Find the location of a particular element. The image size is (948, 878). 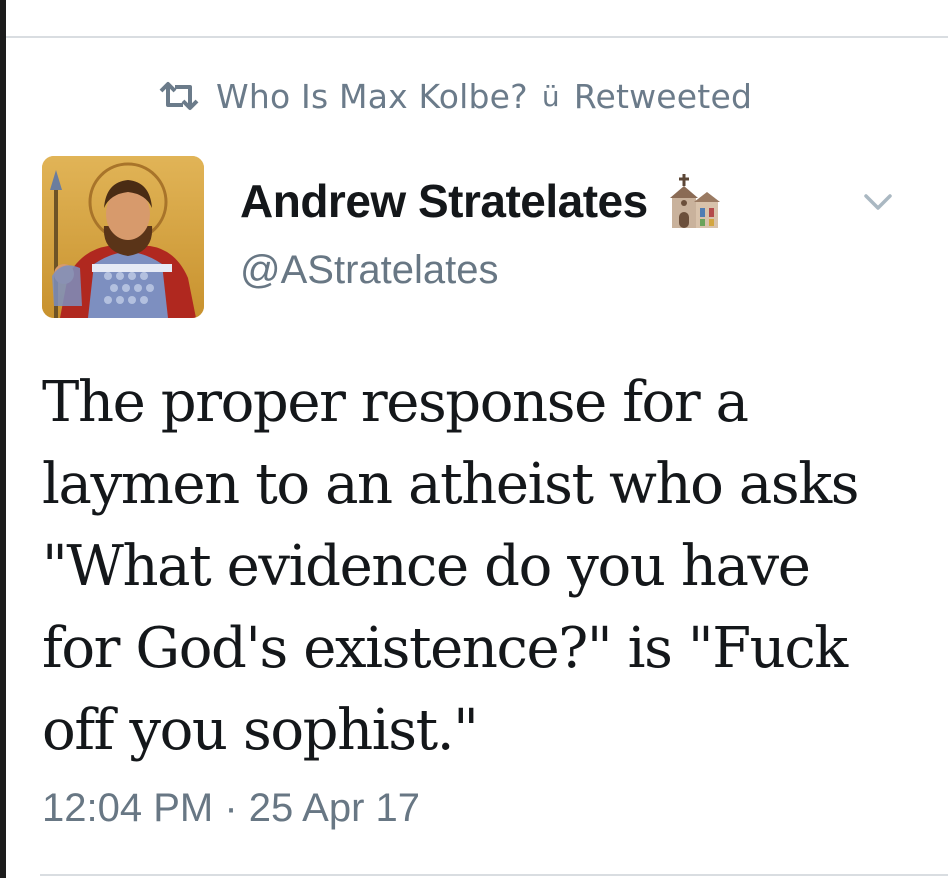

tweet-timestamp: 12:04 PM · 25 Apr 17 is located at coordinates (231, 808).